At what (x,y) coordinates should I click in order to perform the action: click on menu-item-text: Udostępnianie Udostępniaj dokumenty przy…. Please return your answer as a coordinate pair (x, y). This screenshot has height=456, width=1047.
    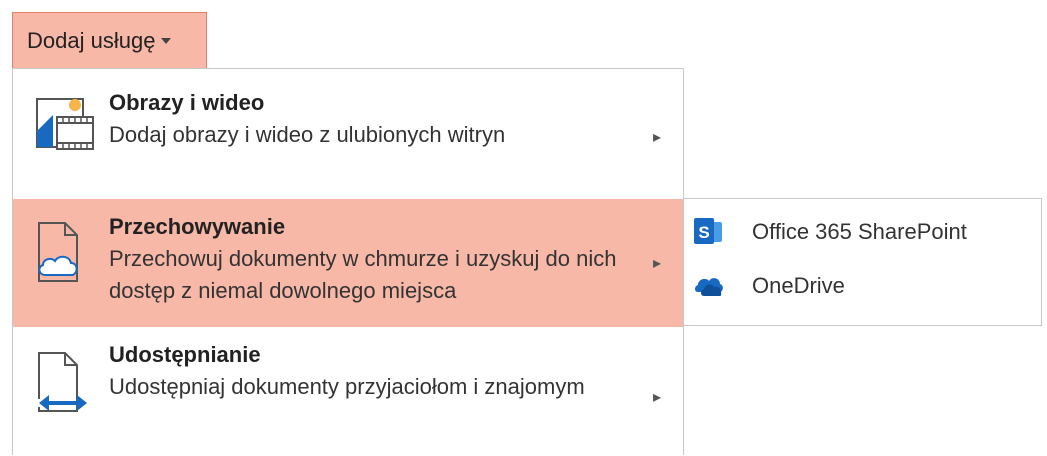
    Looking at the image, I should click on (376, 371).